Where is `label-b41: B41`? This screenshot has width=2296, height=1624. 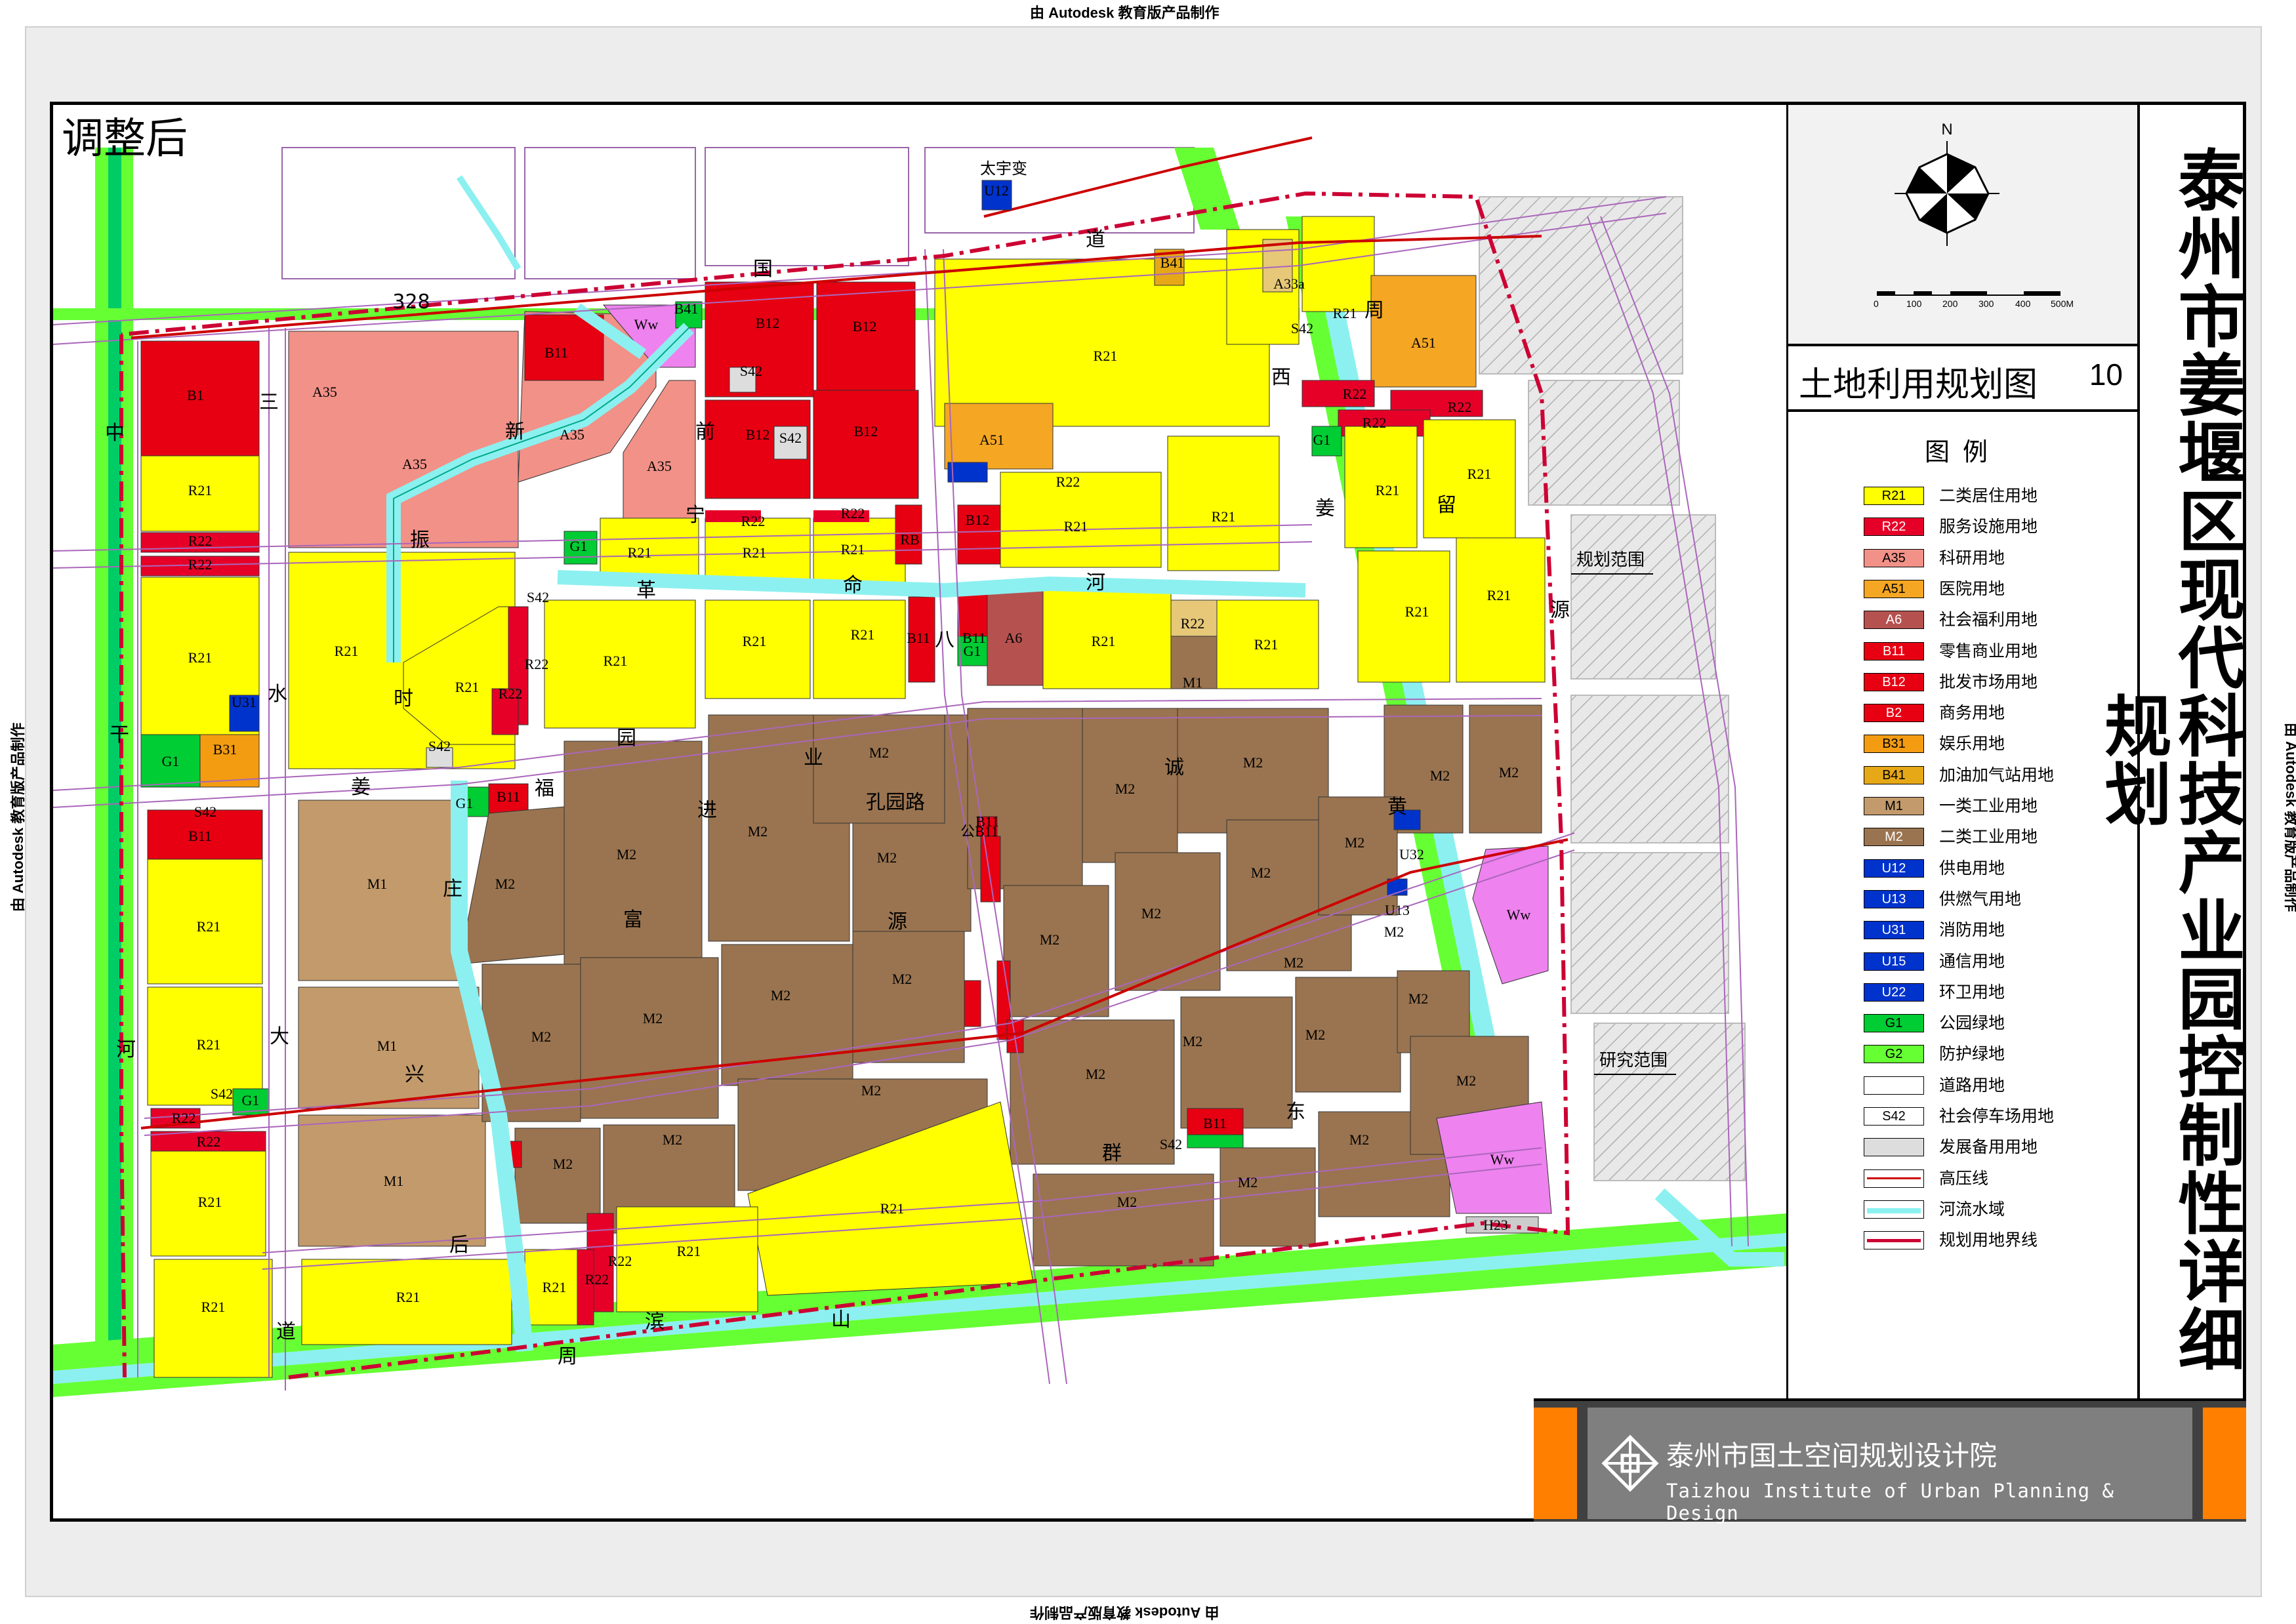
label-b41: B41 is located at coordinates (1173, 263).